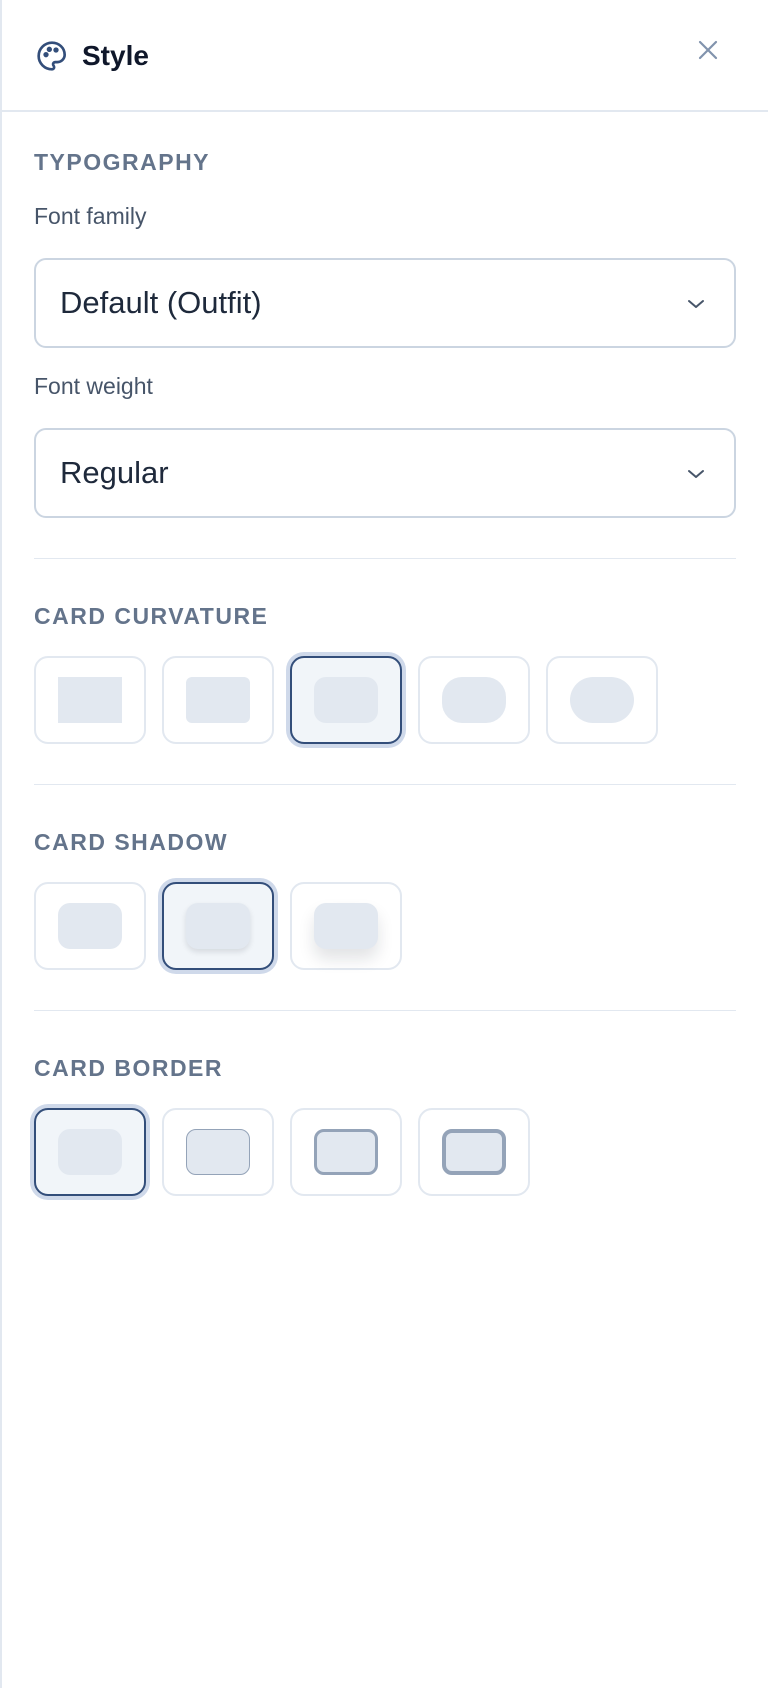  I want to click on border-option-thick, so click(474, 1152).